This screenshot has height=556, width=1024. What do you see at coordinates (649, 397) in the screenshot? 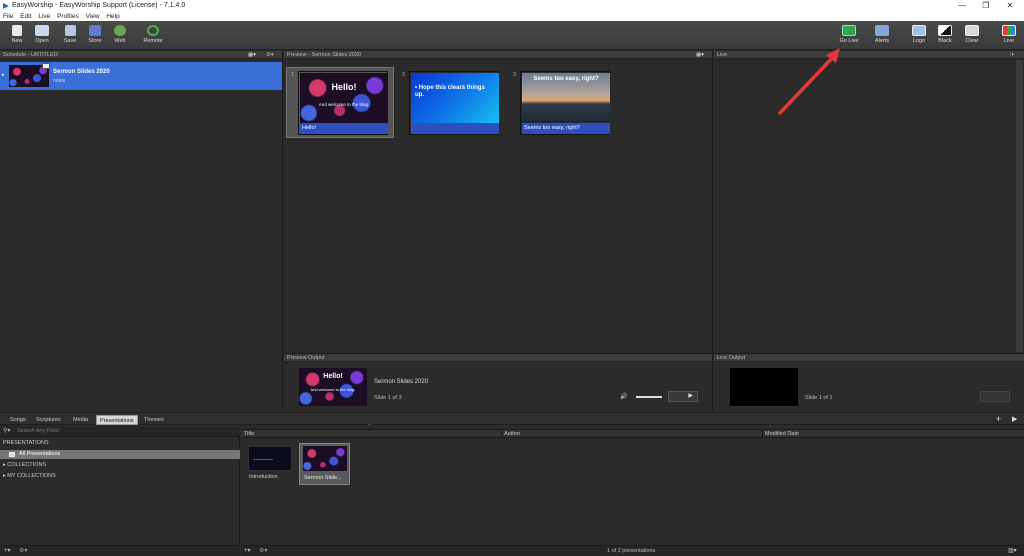
I see `volume-slider` at bounding box center [649, 397].